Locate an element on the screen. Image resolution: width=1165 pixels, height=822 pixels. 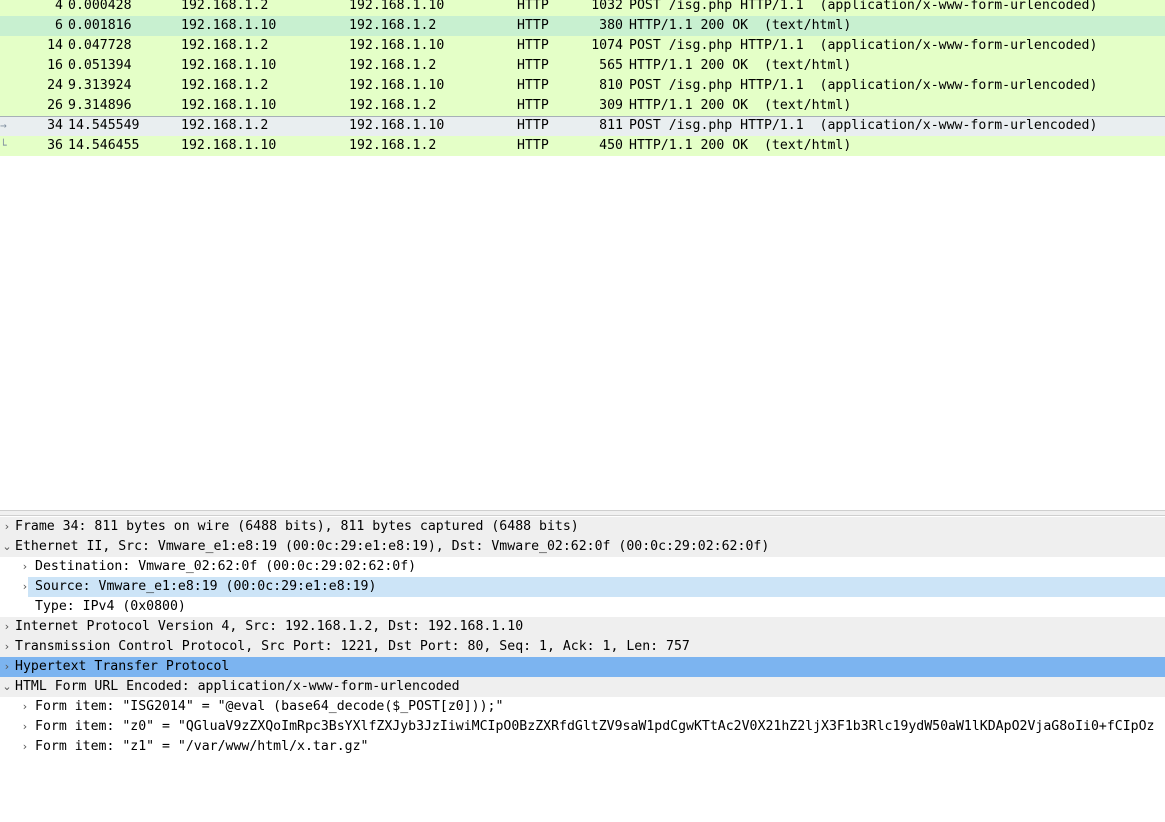
packet-time: 0.047728 is located at coordinates (100, 45).